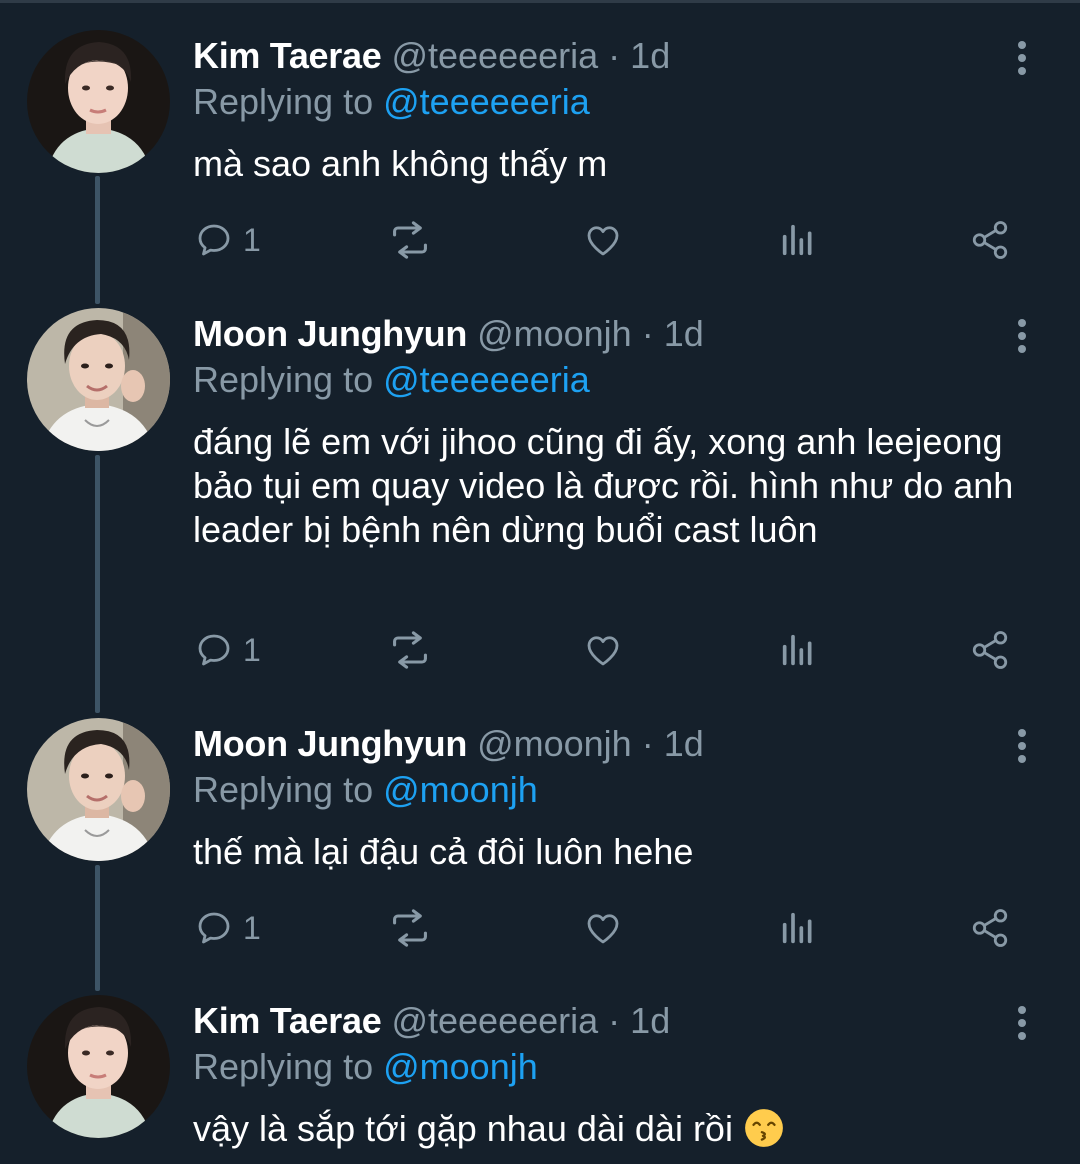 The width and height of the screenshot is (1080, 1164). Describe the element at coordinates (540, 1) in the screenshot. I see `top-divider` at that location.